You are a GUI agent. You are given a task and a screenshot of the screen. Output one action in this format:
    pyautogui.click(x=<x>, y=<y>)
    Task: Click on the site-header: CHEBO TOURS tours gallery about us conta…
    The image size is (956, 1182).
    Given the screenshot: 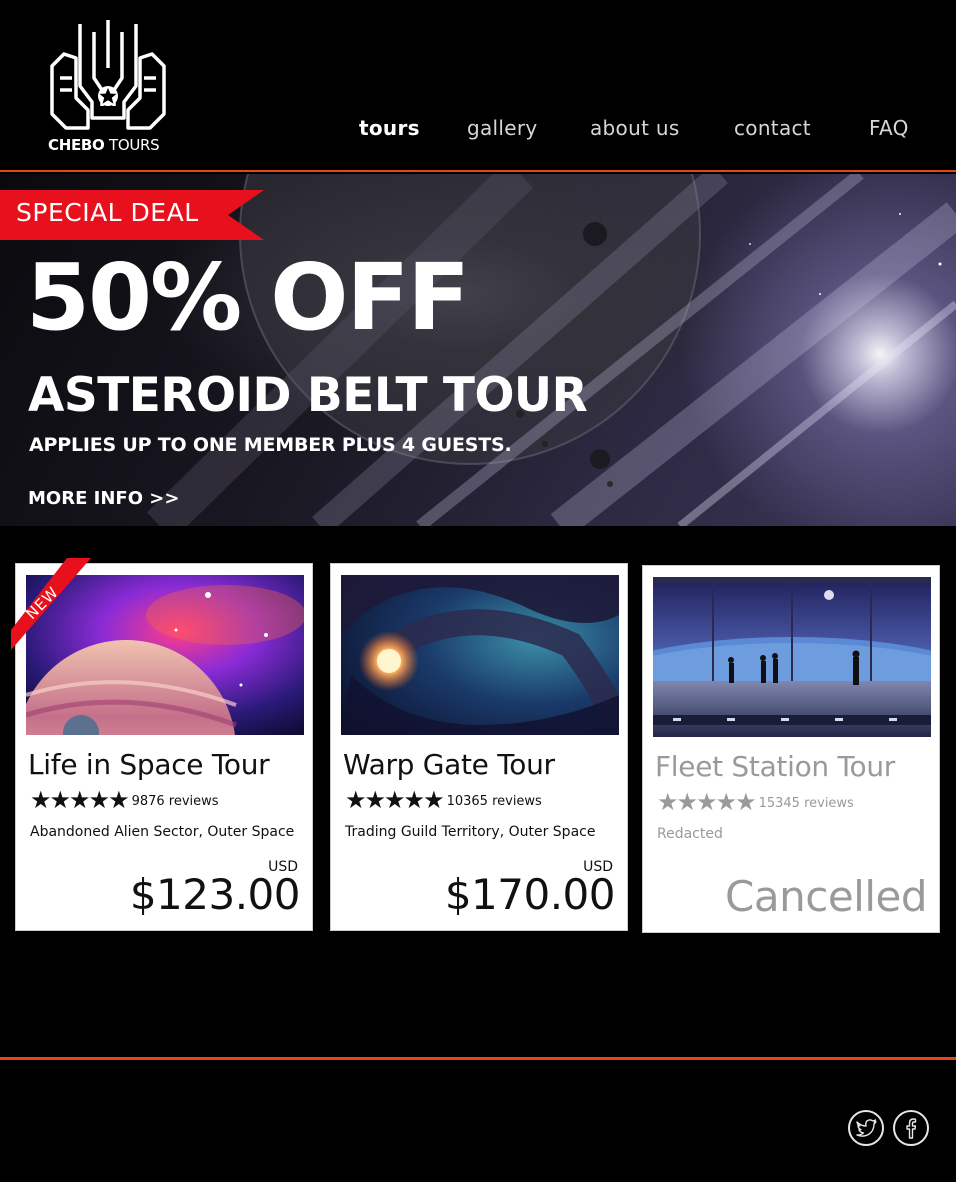 What is the action you would take?
    pyautogui.click(x=478, y=86)
    